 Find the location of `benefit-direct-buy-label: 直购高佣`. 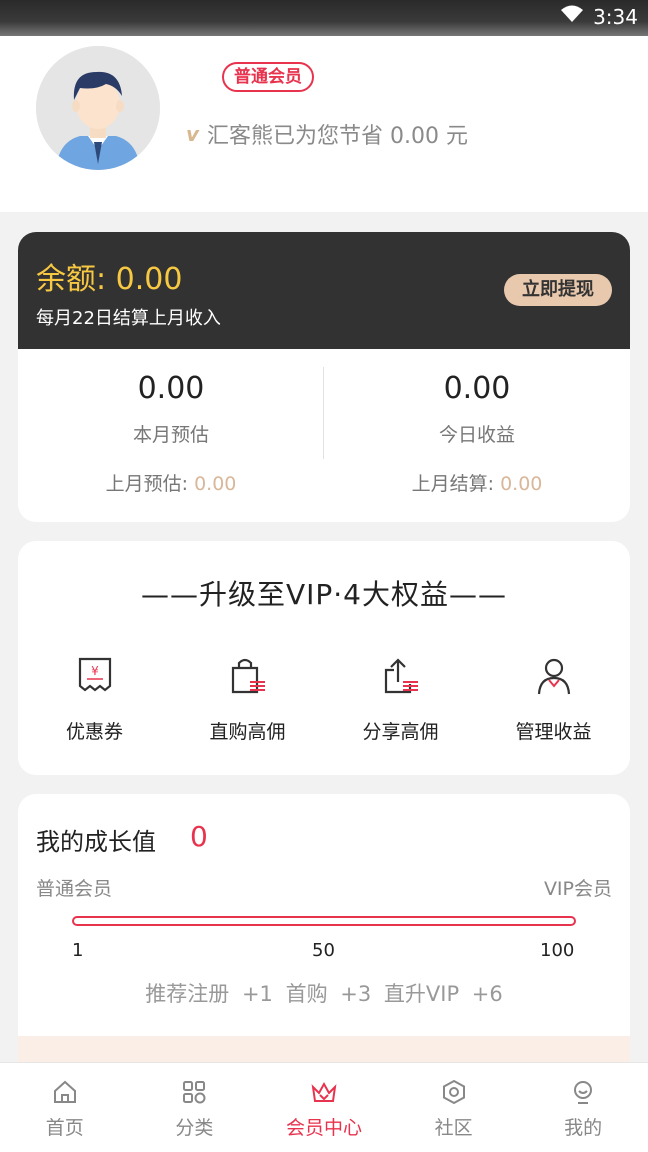

benefit-direct-buy-label: 直购高佣 is located at coordinates (247, 732).